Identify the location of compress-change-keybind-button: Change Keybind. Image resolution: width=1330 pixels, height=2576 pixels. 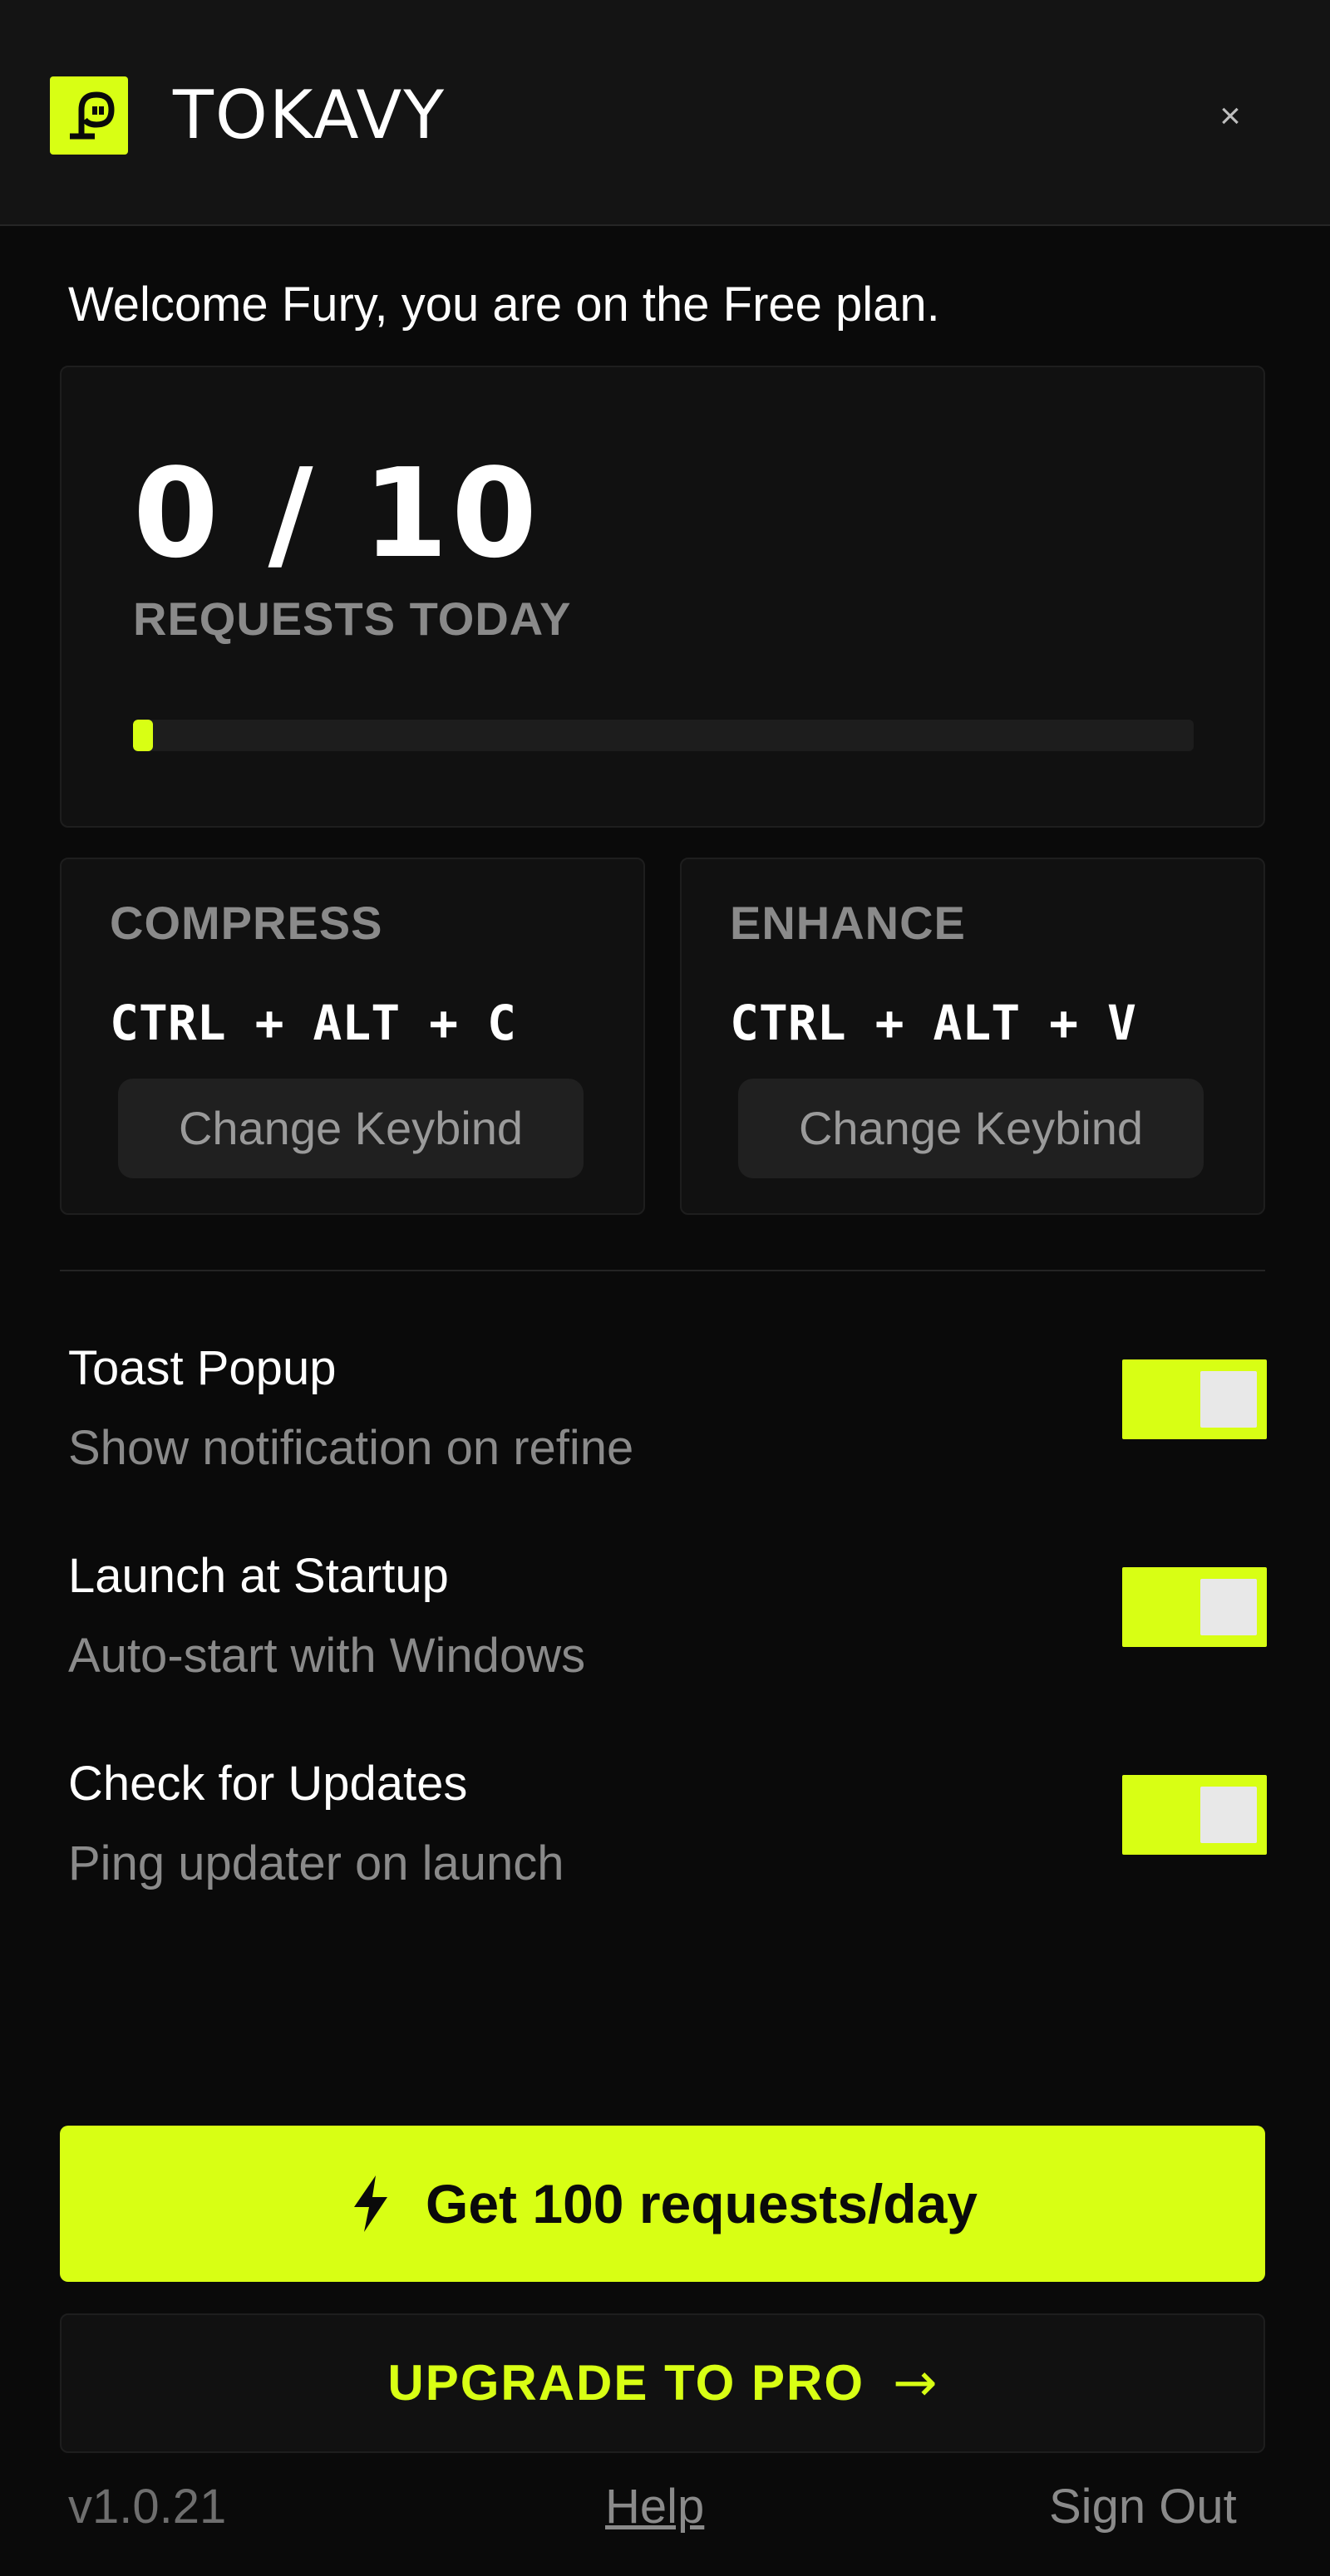
(351, 1128).